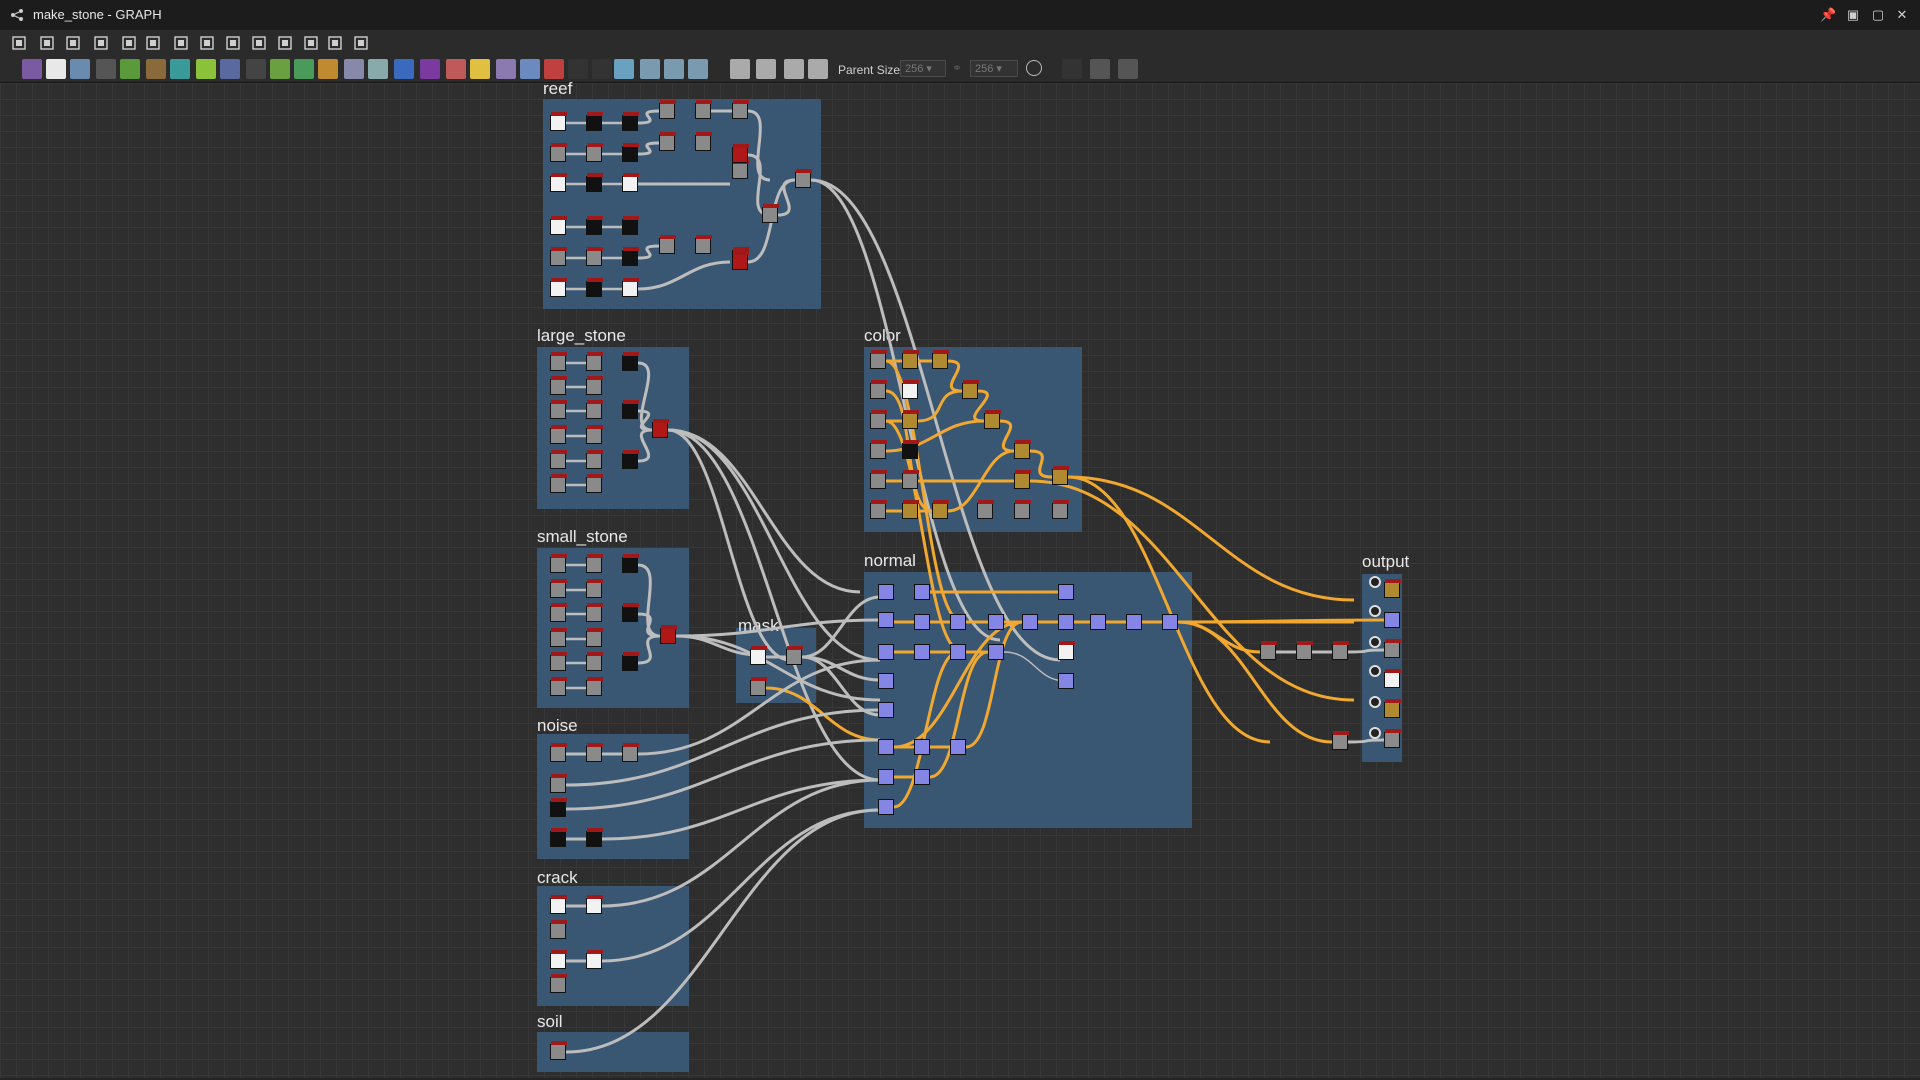 This screenshot has width=1920, height=1080. What do you see at coordinates (674, 69) in the screenshot?
I see `input-icon` at bounding box center [674, 69].